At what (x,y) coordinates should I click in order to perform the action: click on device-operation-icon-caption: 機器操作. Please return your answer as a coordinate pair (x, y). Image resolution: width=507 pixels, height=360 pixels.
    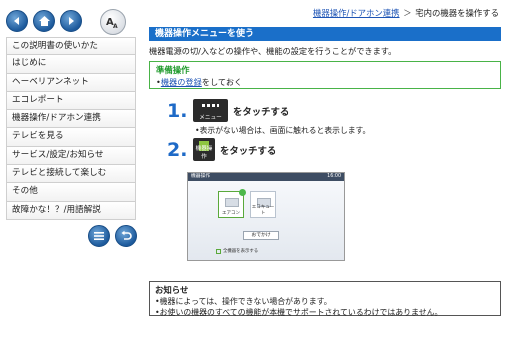
    Looking at the image, I should click on (204, 153).